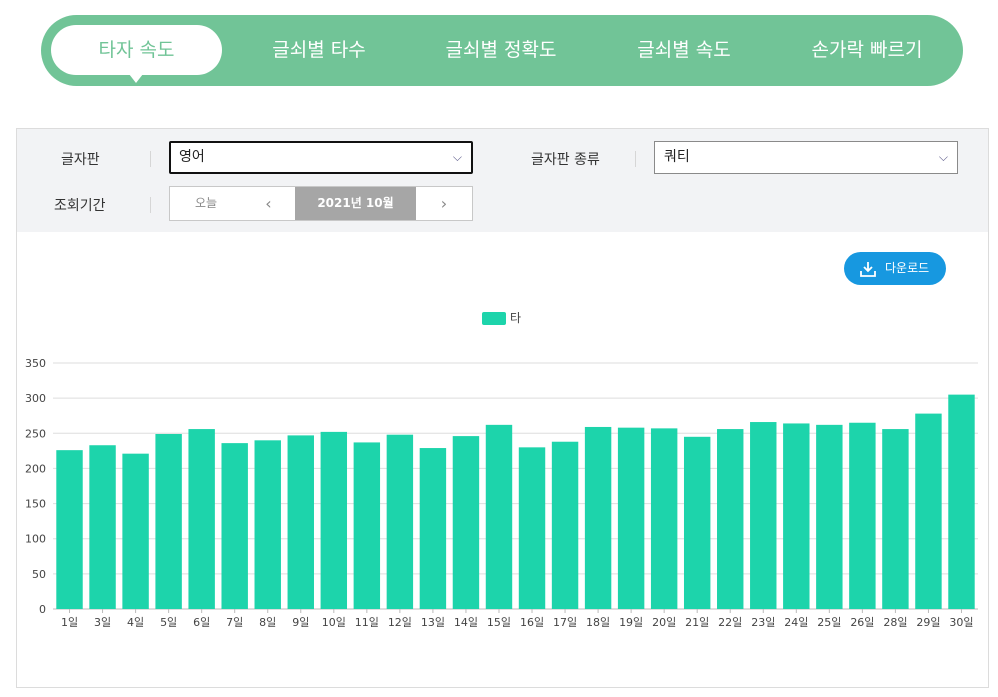  I want to click on x-tick-label: 15일, so click(499, 622).